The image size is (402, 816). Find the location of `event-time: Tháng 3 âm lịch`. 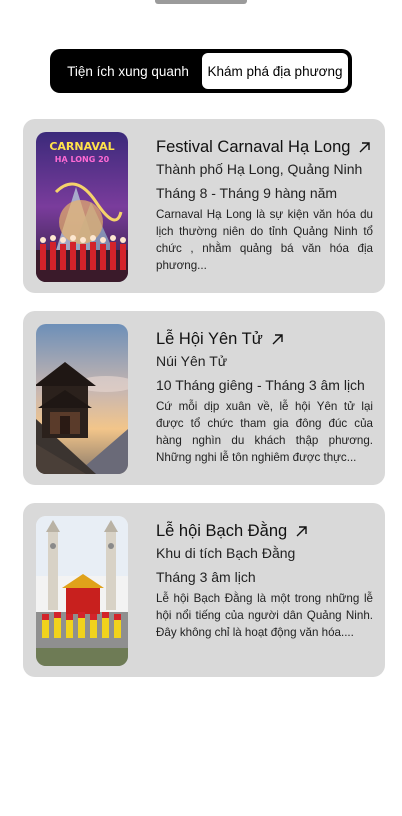

event-time: Tháng 3 âm lịch is located at coordinates (206, 577).